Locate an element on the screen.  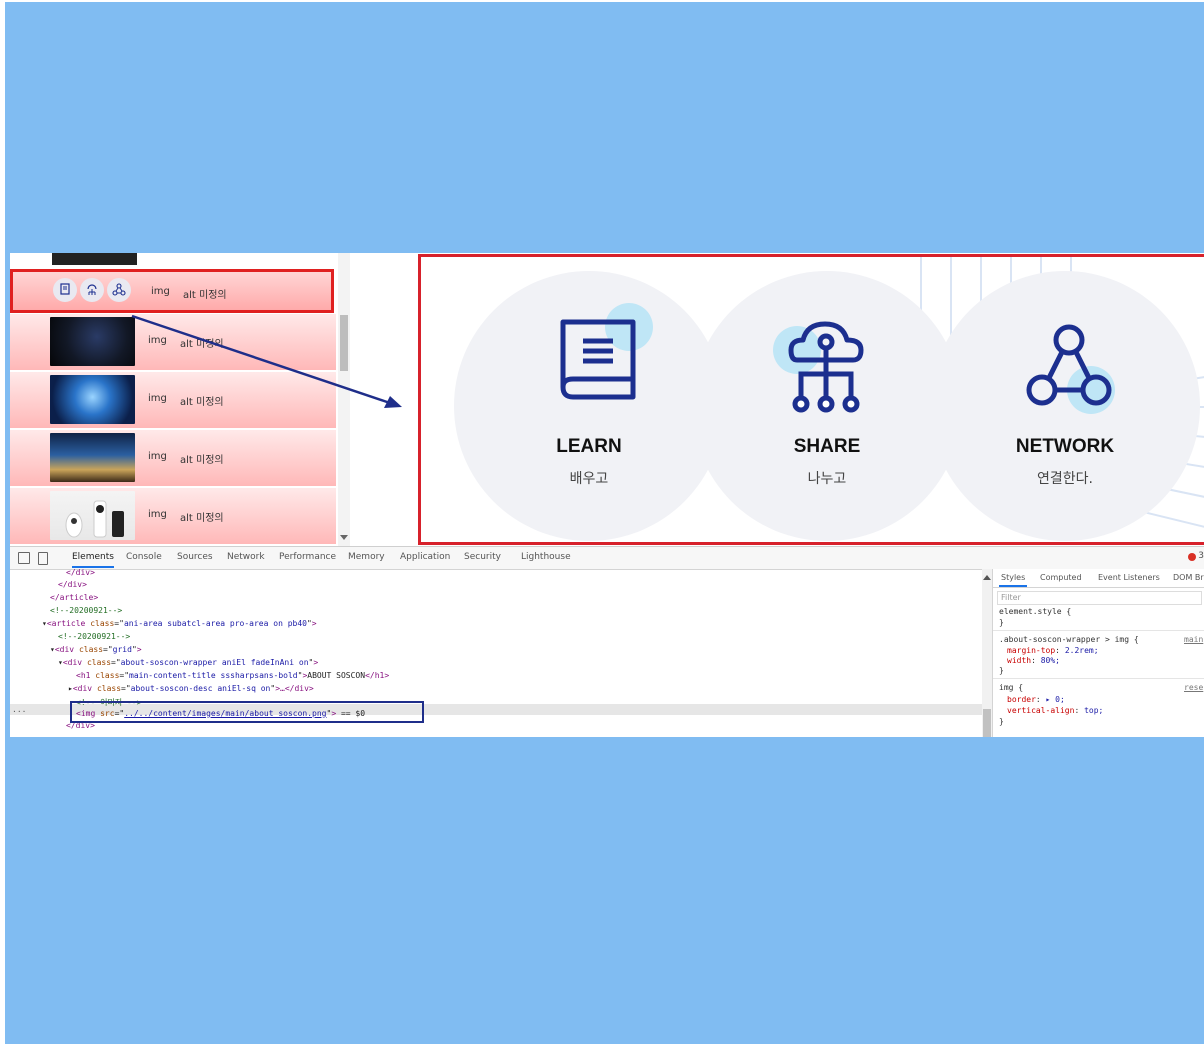
mini-feature-icons is located at coordinates (93, 291).